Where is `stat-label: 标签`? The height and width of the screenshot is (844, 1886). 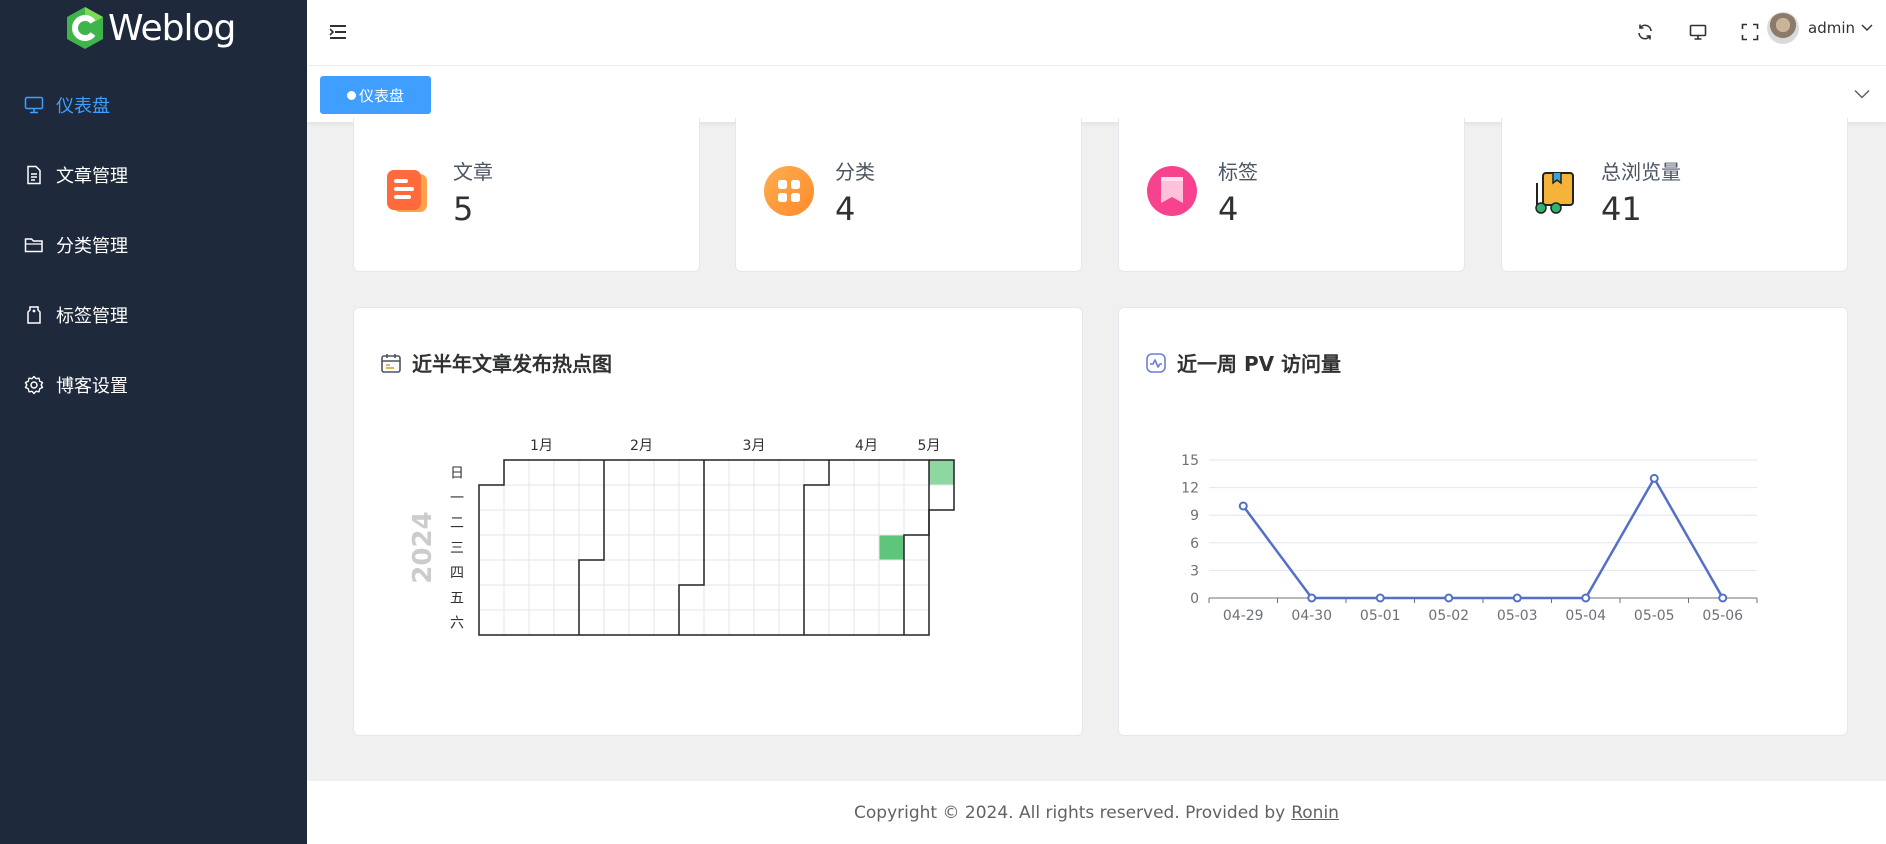
stat-label: 标签 is located at coordinates (1238, 172).